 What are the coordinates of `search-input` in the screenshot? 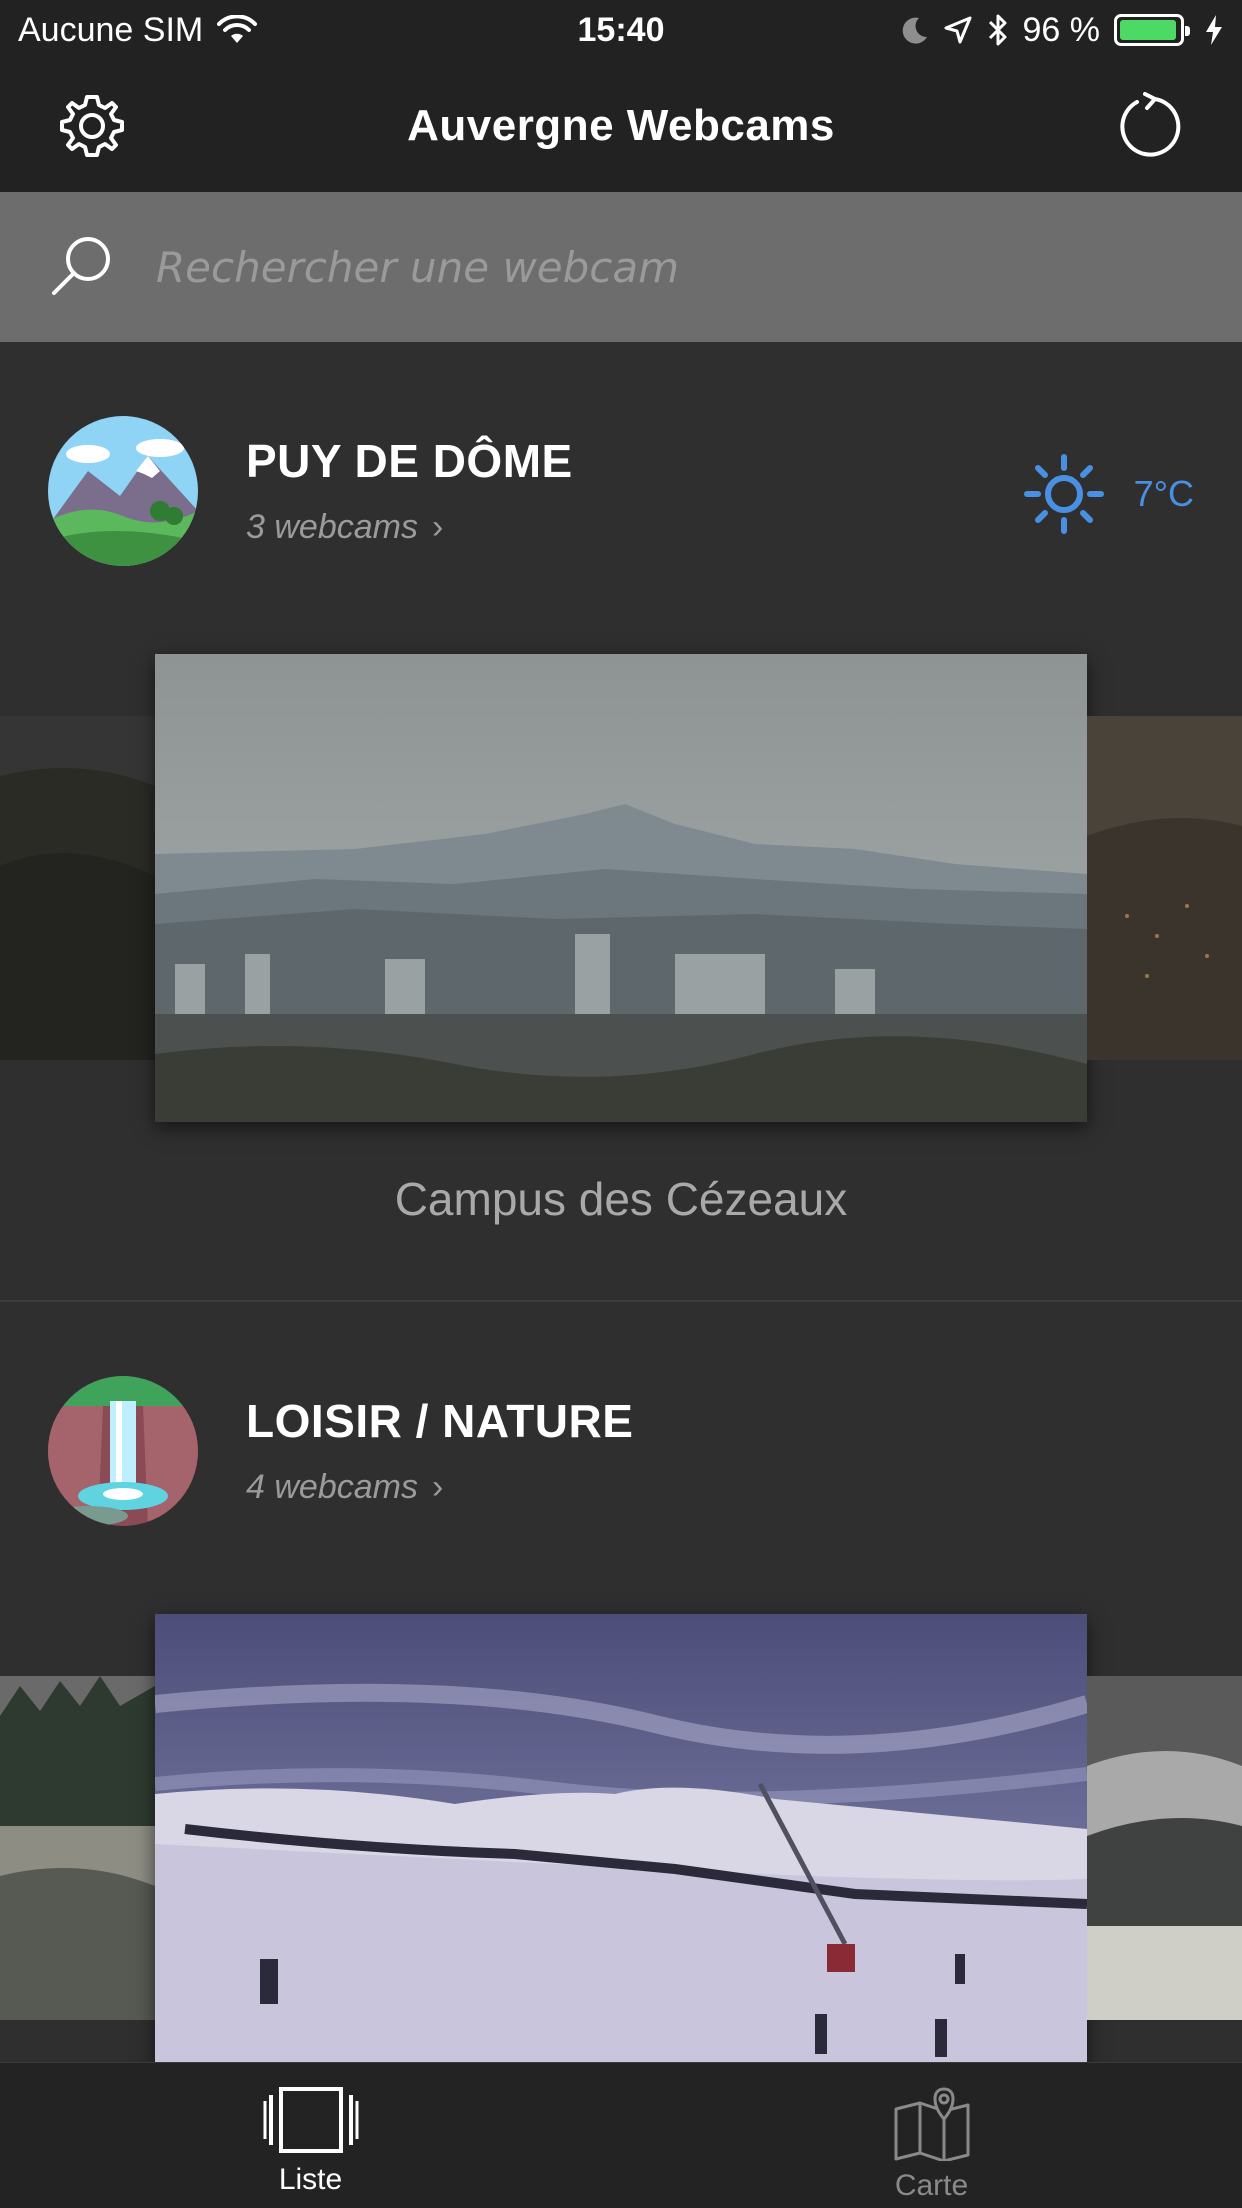 It's located at (656, 267).